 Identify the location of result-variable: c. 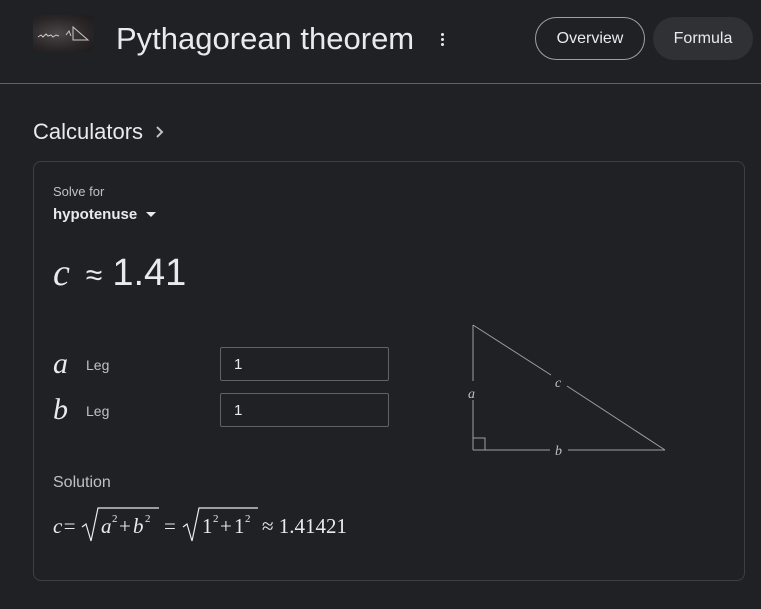
(61, 273).